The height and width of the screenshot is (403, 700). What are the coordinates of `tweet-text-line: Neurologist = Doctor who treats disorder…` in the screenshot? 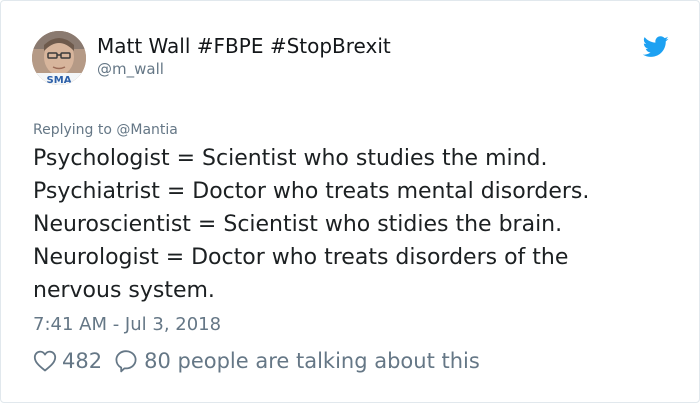 It's located at (301, 257).